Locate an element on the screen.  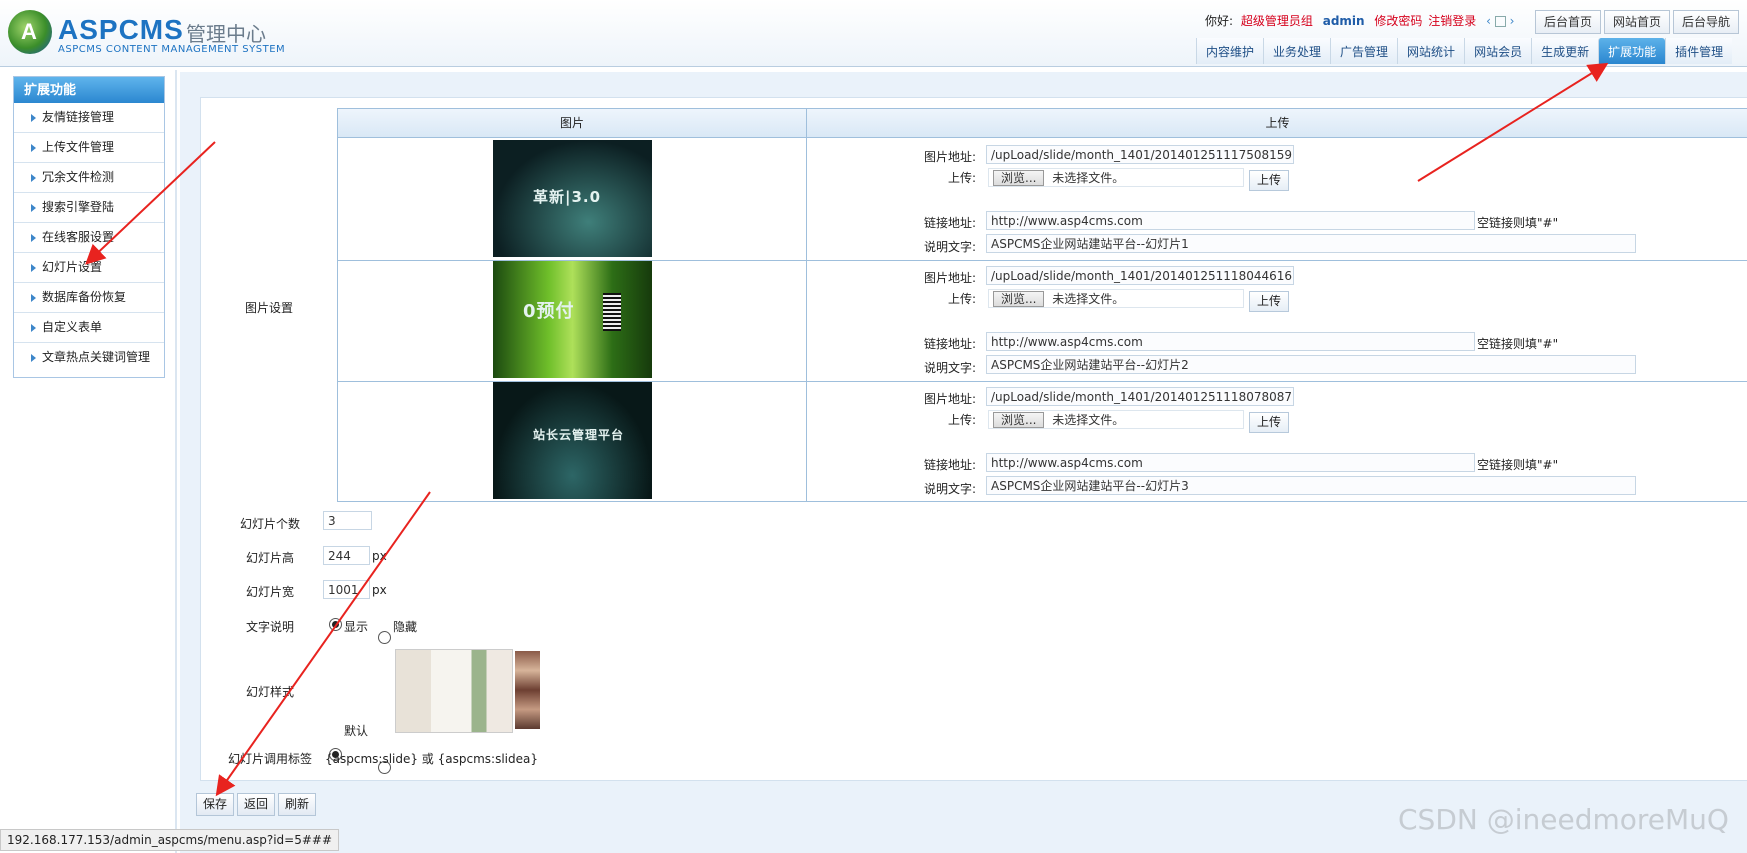
arrow-to-slides-menu is located at coordinates (150, 203).